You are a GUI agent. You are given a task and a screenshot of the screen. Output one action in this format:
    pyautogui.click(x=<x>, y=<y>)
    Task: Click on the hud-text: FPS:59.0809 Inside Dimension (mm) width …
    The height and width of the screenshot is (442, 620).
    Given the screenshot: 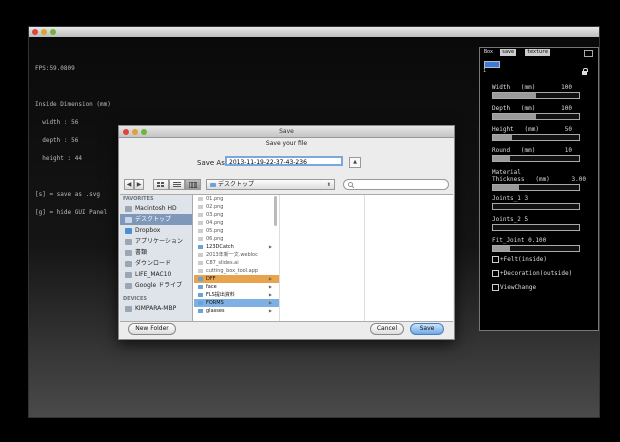 What is the action you would take?
    pyautogui.click(x=73, y=141)
    